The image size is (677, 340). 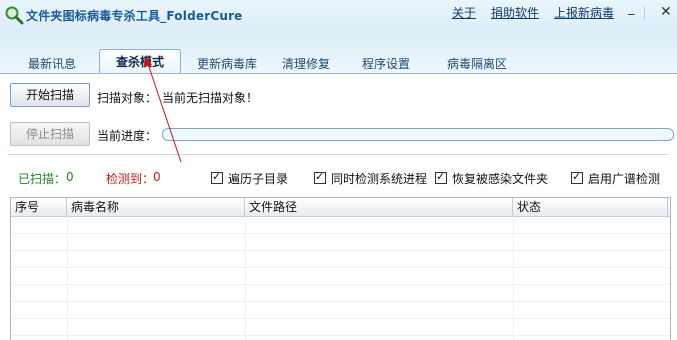 I want to click on magnifier-icon, so click(x=14, y=15).